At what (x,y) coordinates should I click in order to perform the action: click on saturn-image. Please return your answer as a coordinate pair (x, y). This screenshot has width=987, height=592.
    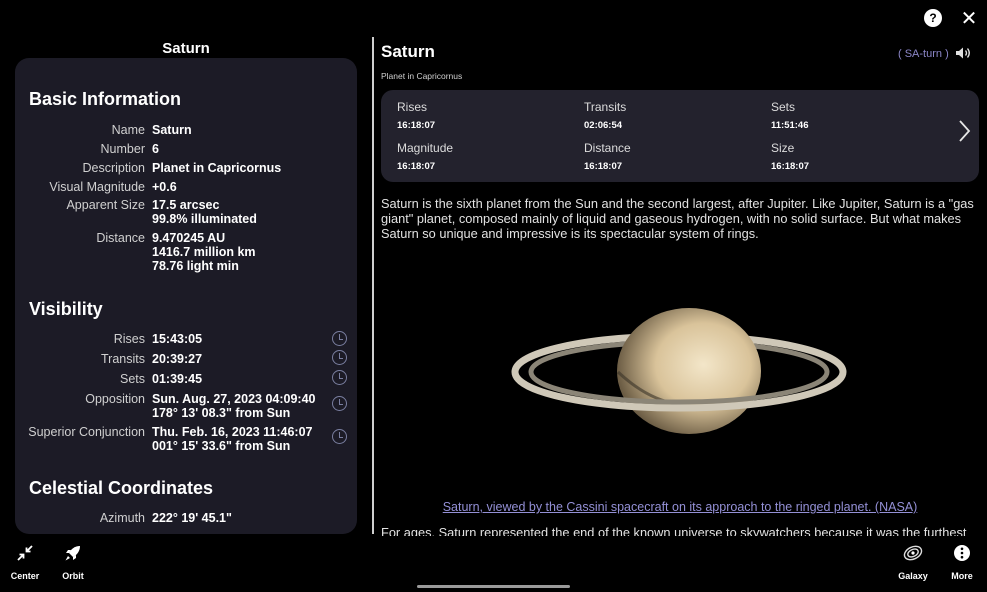
    Looking at the image, I should click on (681, 370).